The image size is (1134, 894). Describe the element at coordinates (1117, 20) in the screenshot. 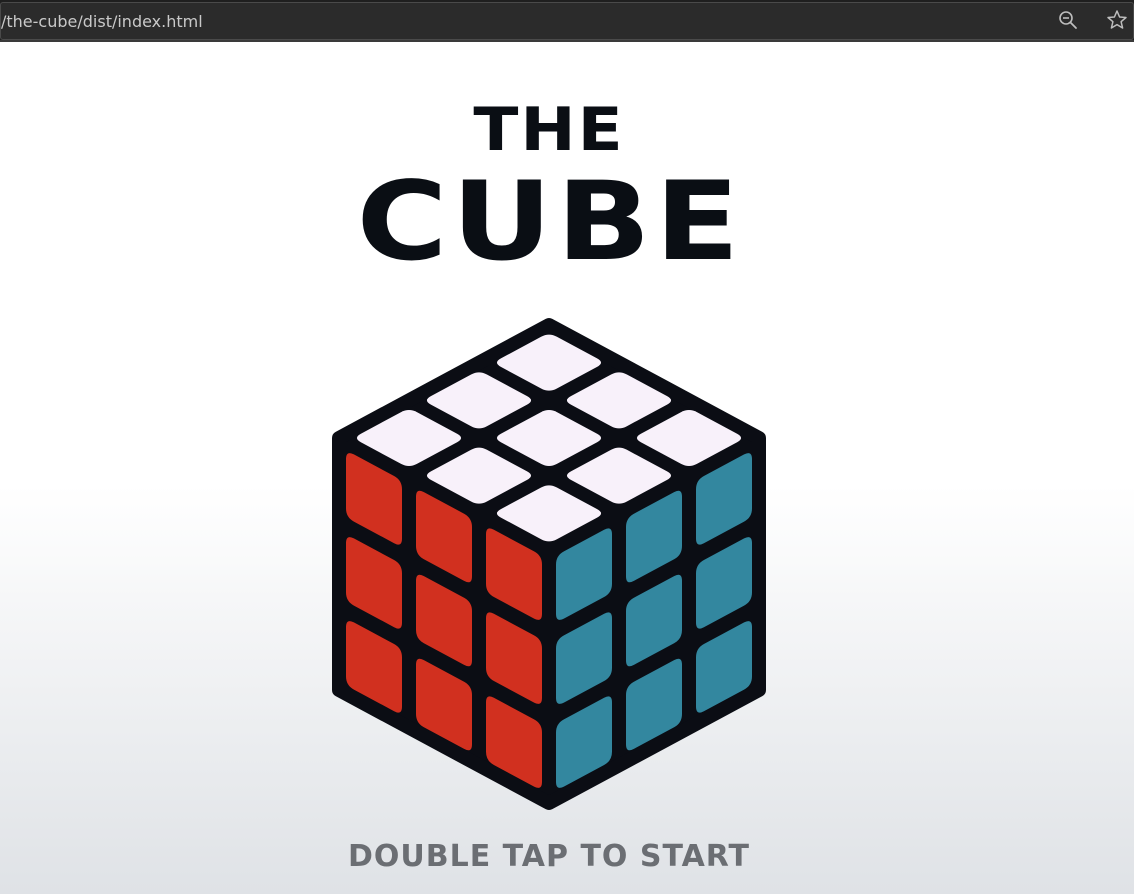

I see `bookmark-star-icon` at that location.